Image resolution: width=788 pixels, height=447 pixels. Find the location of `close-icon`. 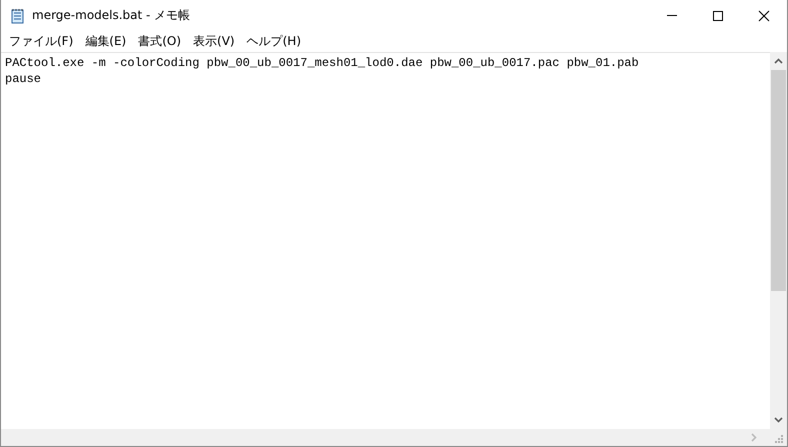

close-icon is located at coordinates (764, 16).